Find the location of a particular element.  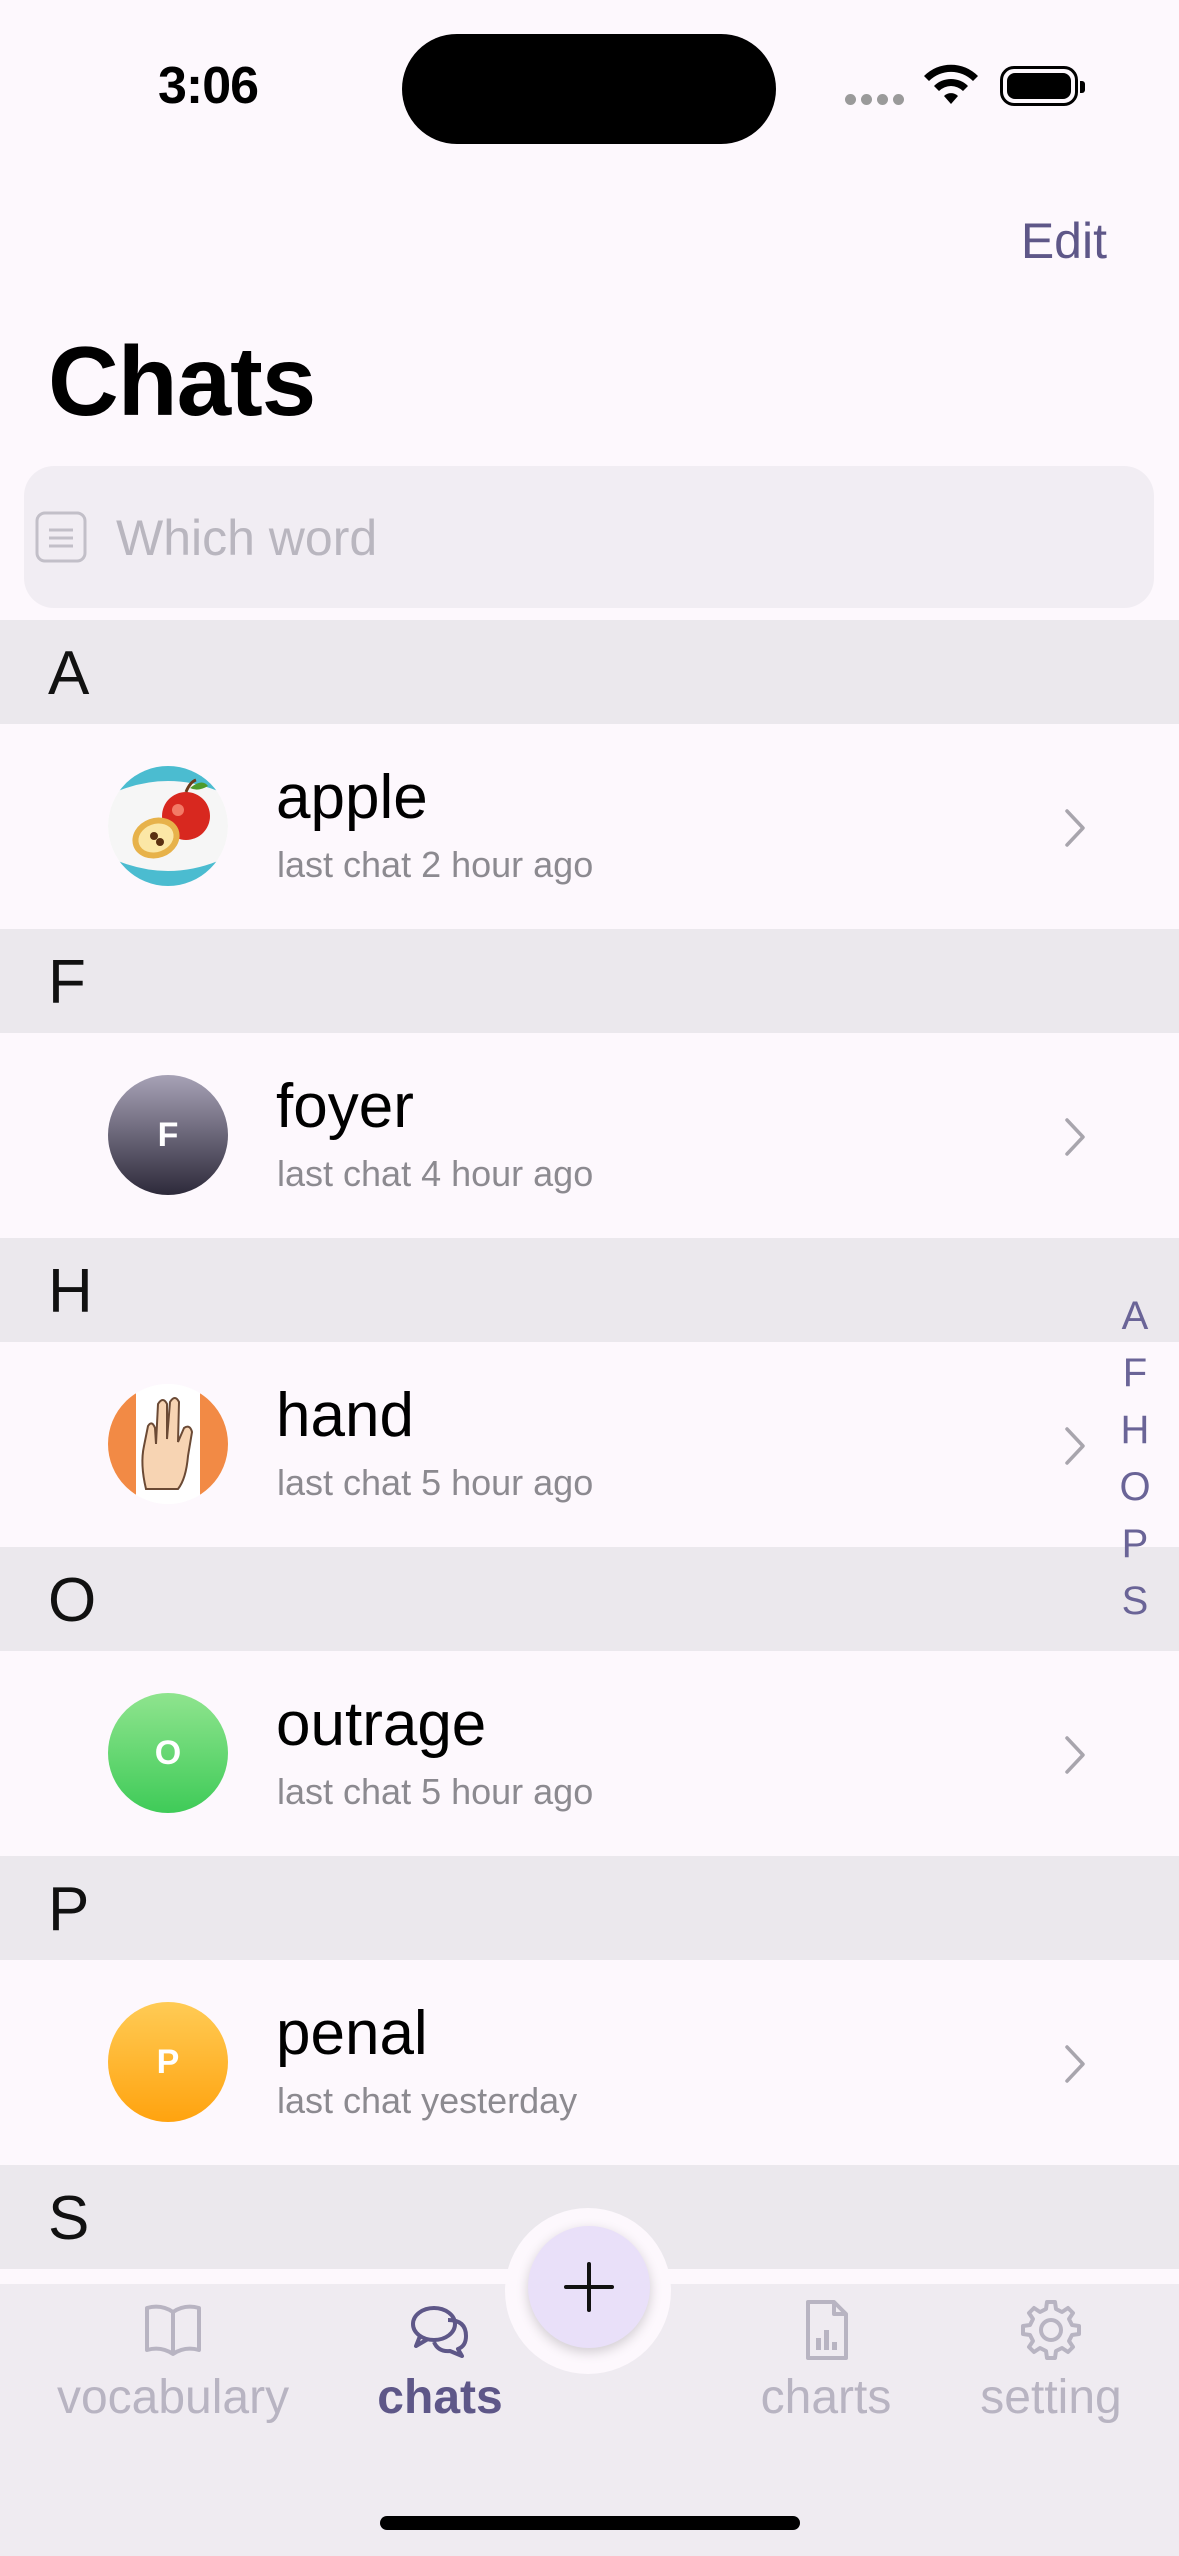

chat-bubbles-icon is located at coordinates (439, 2332).